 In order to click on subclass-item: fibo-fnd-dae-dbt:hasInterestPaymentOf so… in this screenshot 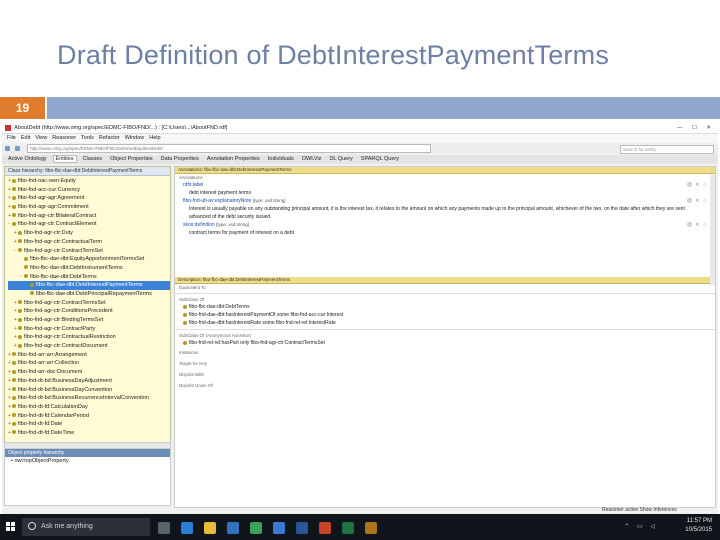, I will do `click(445, 315)`.